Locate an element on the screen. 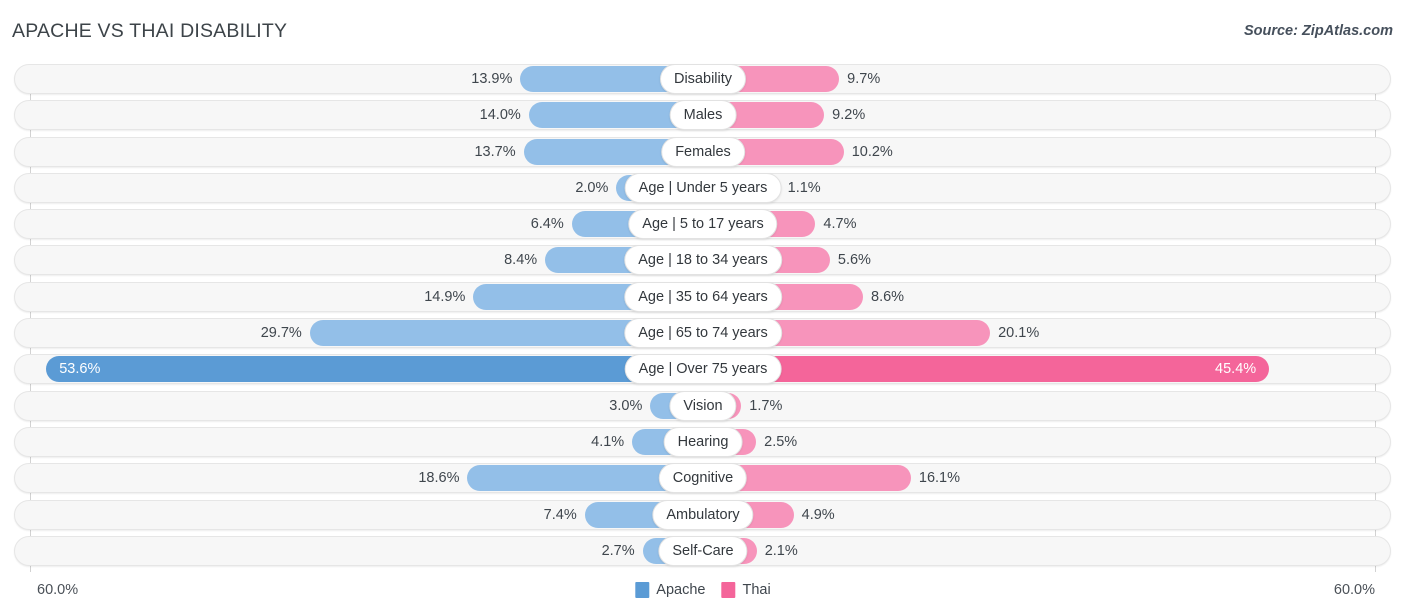  table-row: 29.7% 20.1% Age | 65 to 74 years is located at coordinates (702, 333).